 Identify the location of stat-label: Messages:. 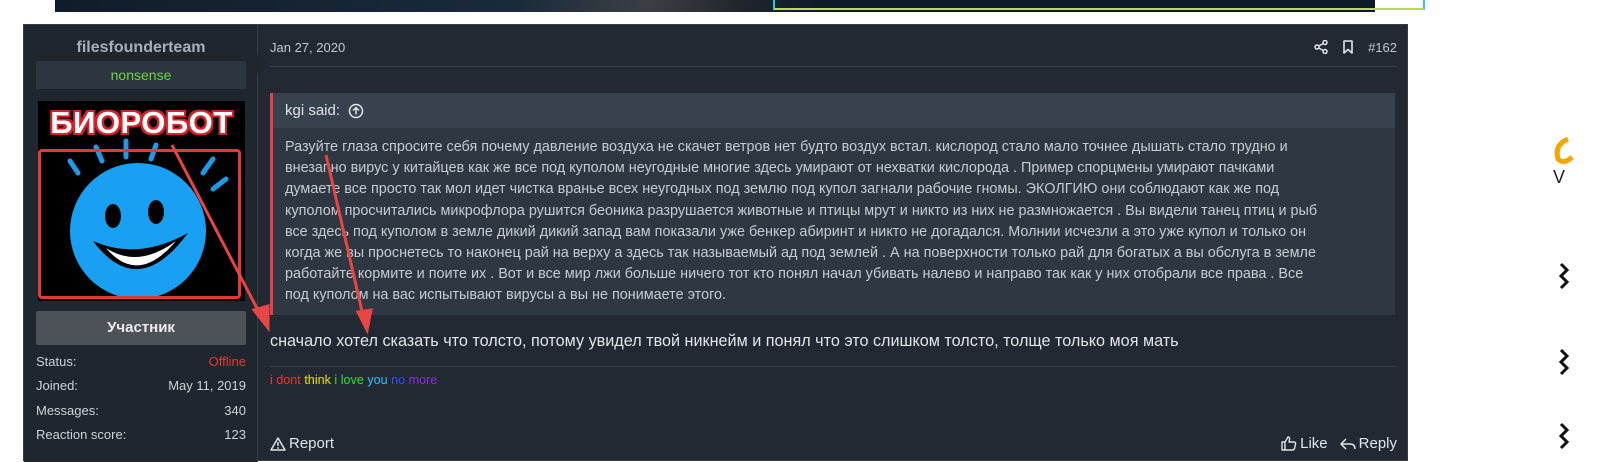
(67, 410).